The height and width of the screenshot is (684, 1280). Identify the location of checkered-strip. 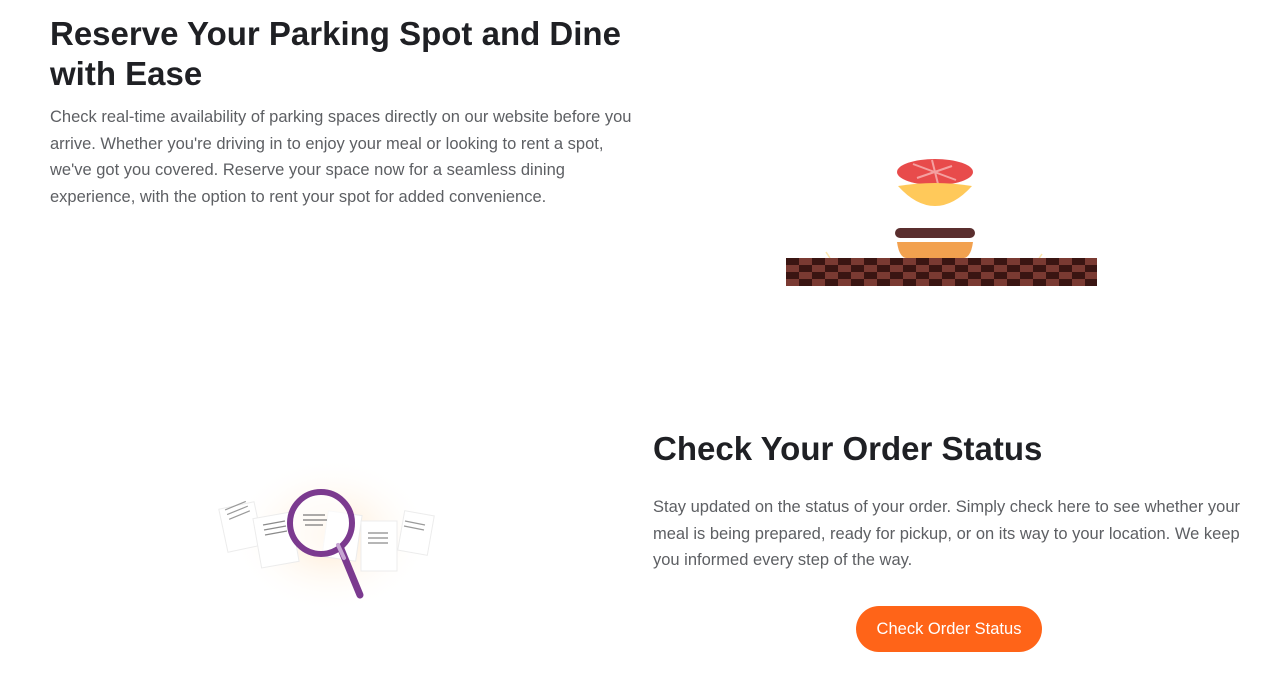
(941, 272).